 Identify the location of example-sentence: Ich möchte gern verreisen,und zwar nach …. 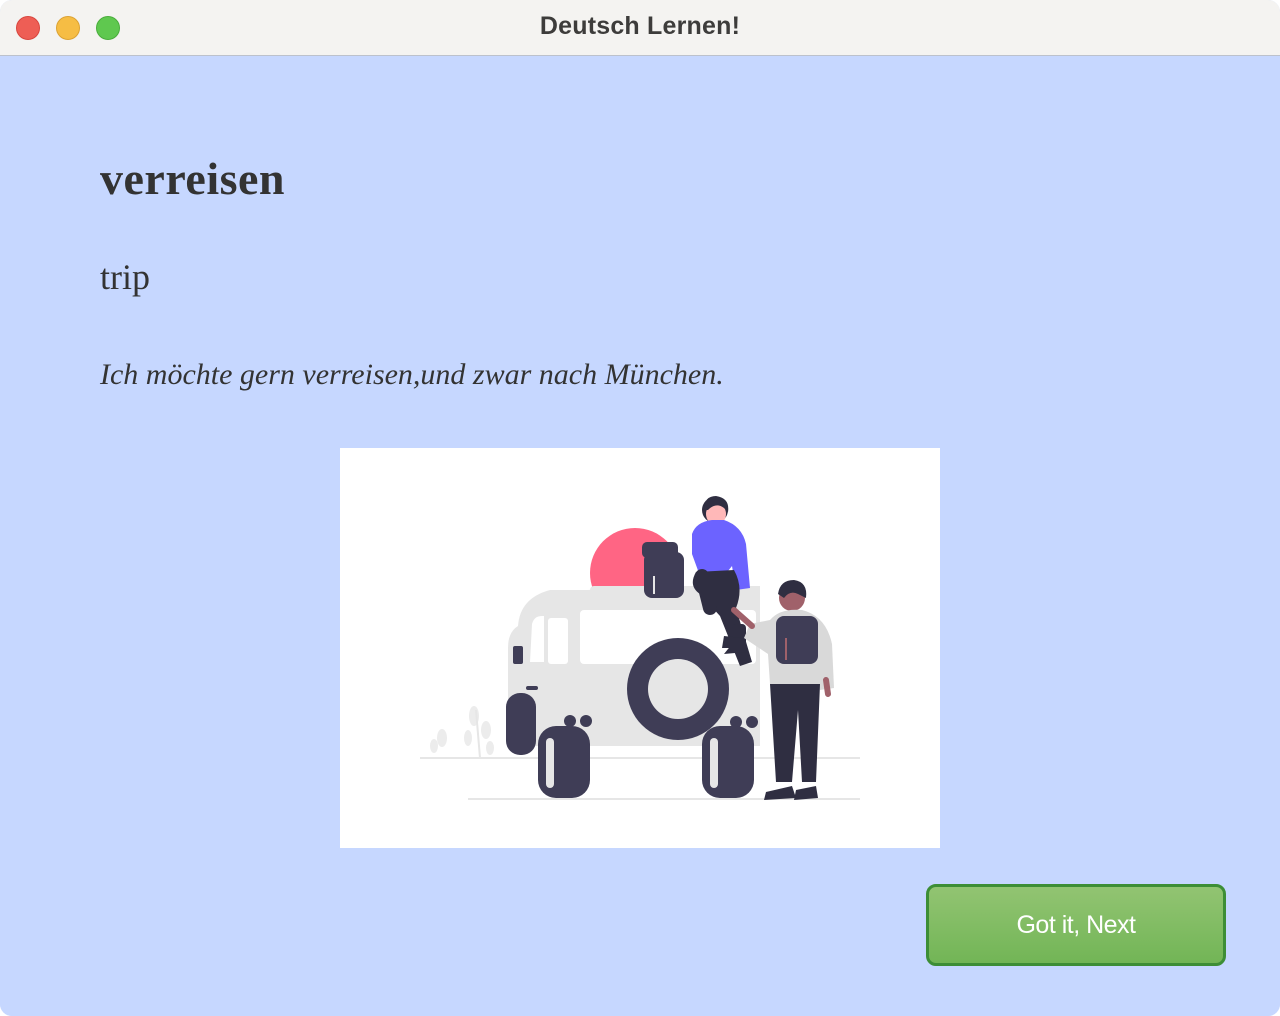
(412, 374).